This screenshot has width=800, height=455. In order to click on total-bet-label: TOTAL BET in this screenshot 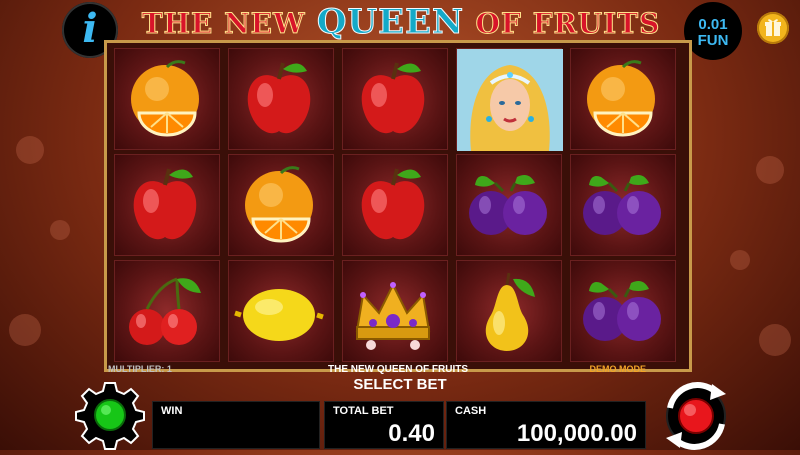, I will do `click(363, 411)`.